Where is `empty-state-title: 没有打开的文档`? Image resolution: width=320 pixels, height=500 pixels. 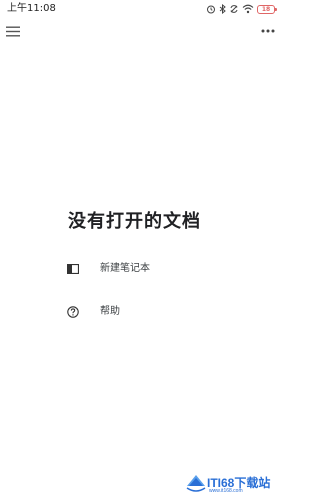
empty-state-title: 没有打开的文档 is located at coordinates (134, 221).